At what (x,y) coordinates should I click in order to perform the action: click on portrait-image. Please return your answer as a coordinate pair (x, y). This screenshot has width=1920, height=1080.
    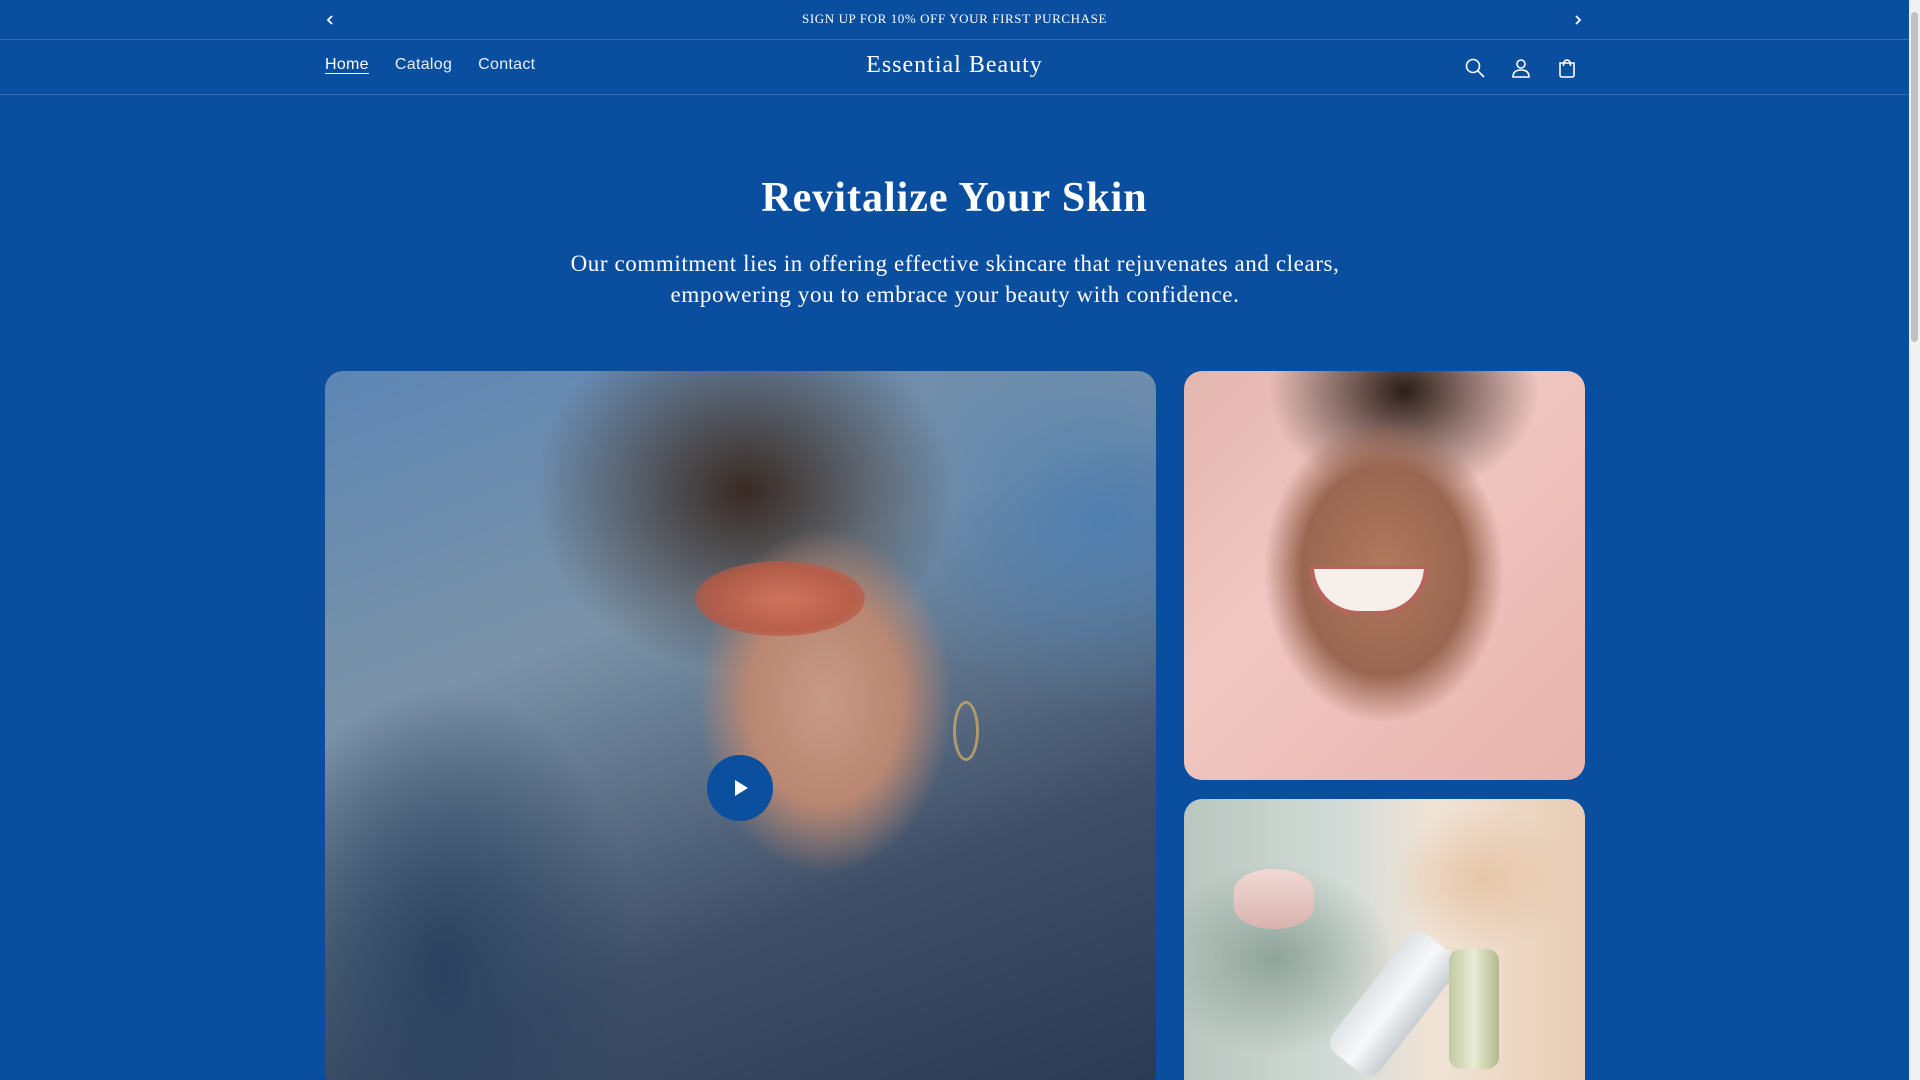
    Looking at the image, I should click on (1384, 575).